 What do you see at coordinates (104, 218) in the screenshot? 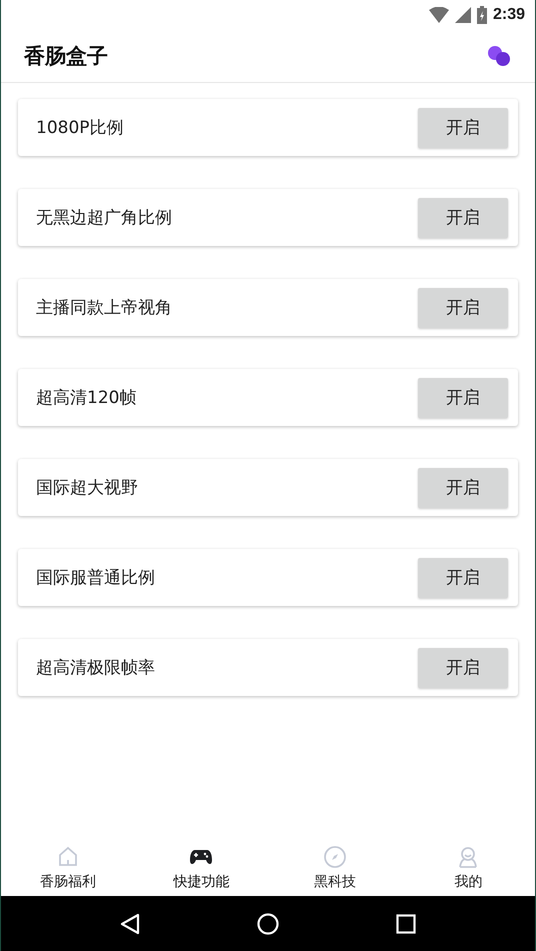
I see `option-label: 无黑边超广角比例` at bounding box center [104, 218].